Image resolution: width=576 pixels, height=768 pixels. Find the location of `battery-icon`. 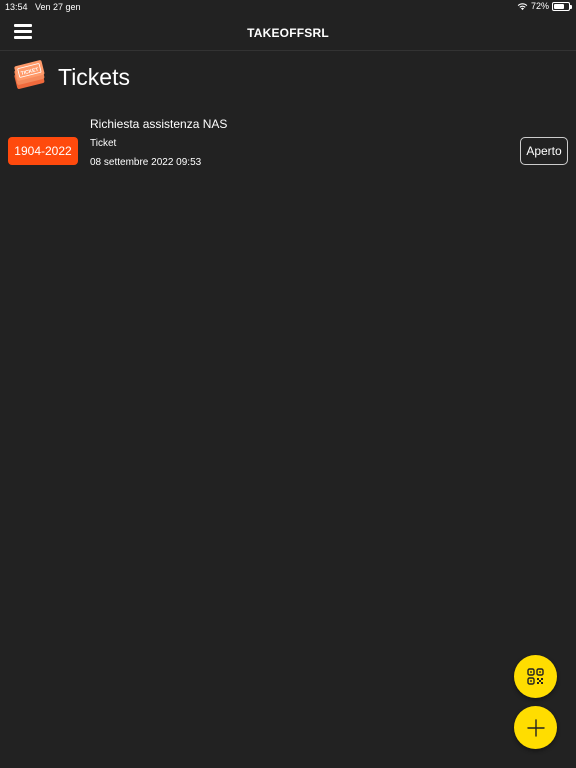

battery-icon is located at coordinates (562, 6).